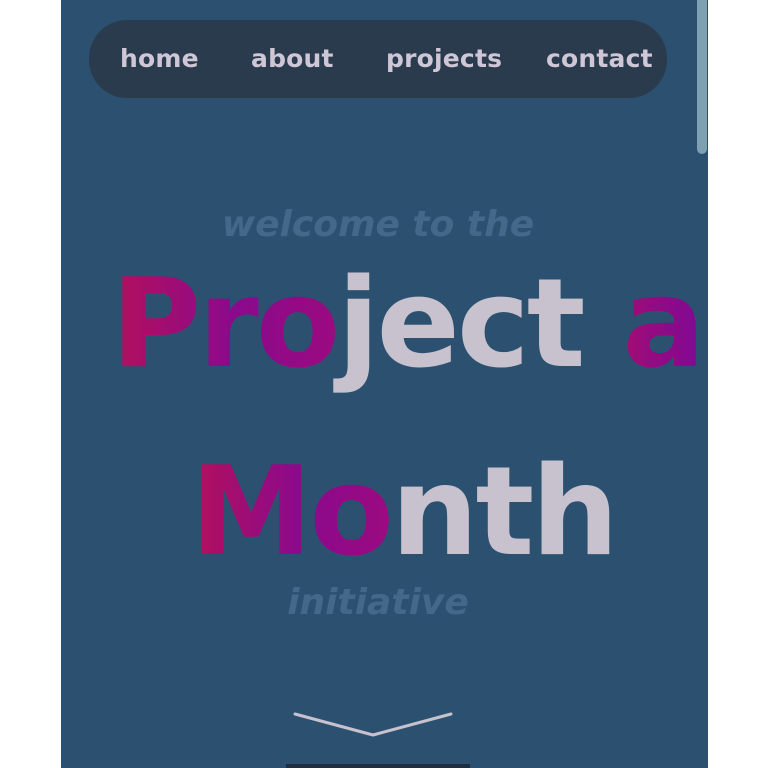 This screenshot has width=768, height=768. I want to click on hero-title-line-2: Month, so click(404, 512).